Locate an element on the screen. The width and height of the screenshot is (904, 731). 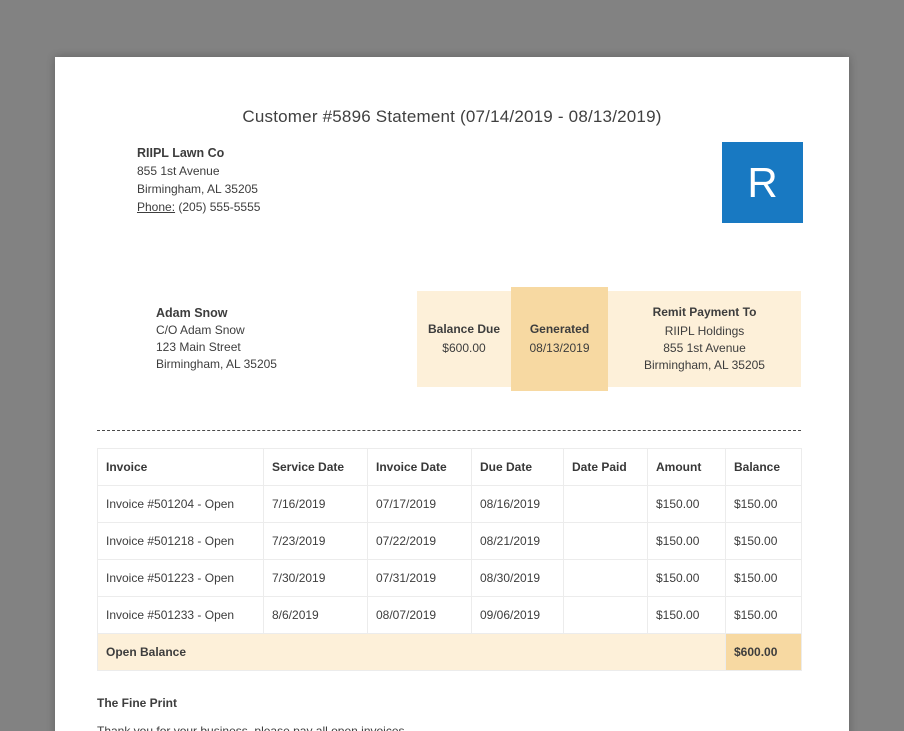
balance-due-label: Balance Due is located at coordinates (464, 329).